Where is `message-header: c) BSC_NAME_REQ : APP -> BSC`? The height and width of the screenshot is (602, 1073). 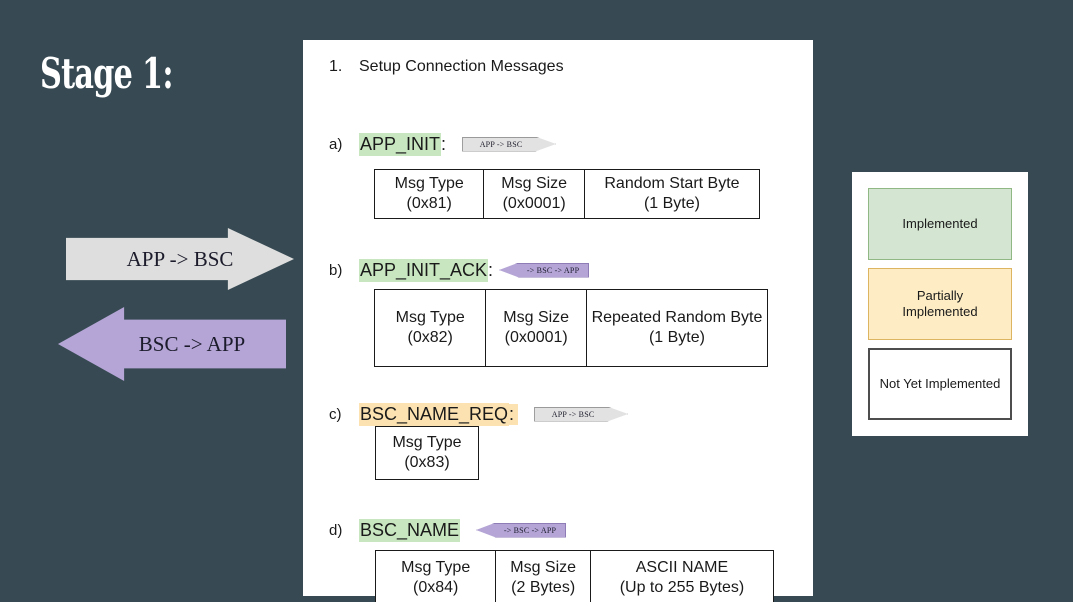 message-header: c) BSC_NAME_REQ : APP -> BSC is located at coordinates (558, 414).